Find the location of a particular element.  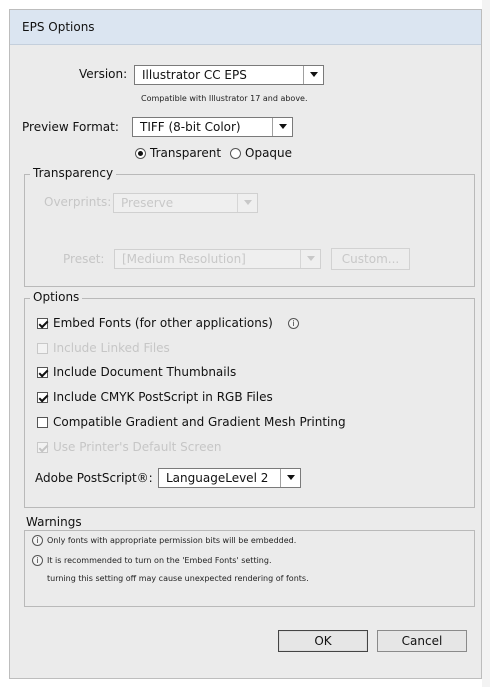

version-select: Illustrator CC EPS is located at coordinates (229, 75).